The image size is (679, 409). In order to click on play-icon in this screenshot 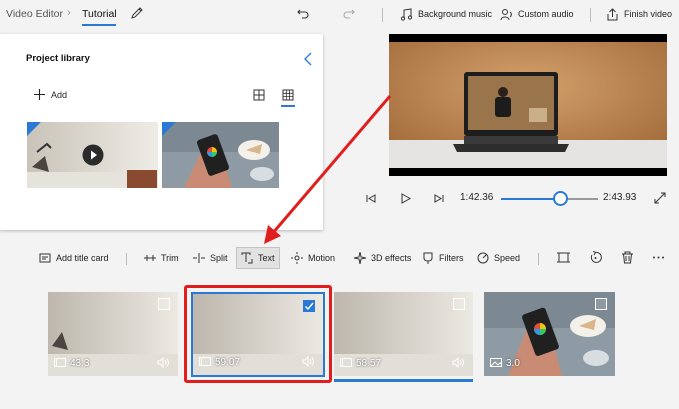, I will do `click(93, 155)`.